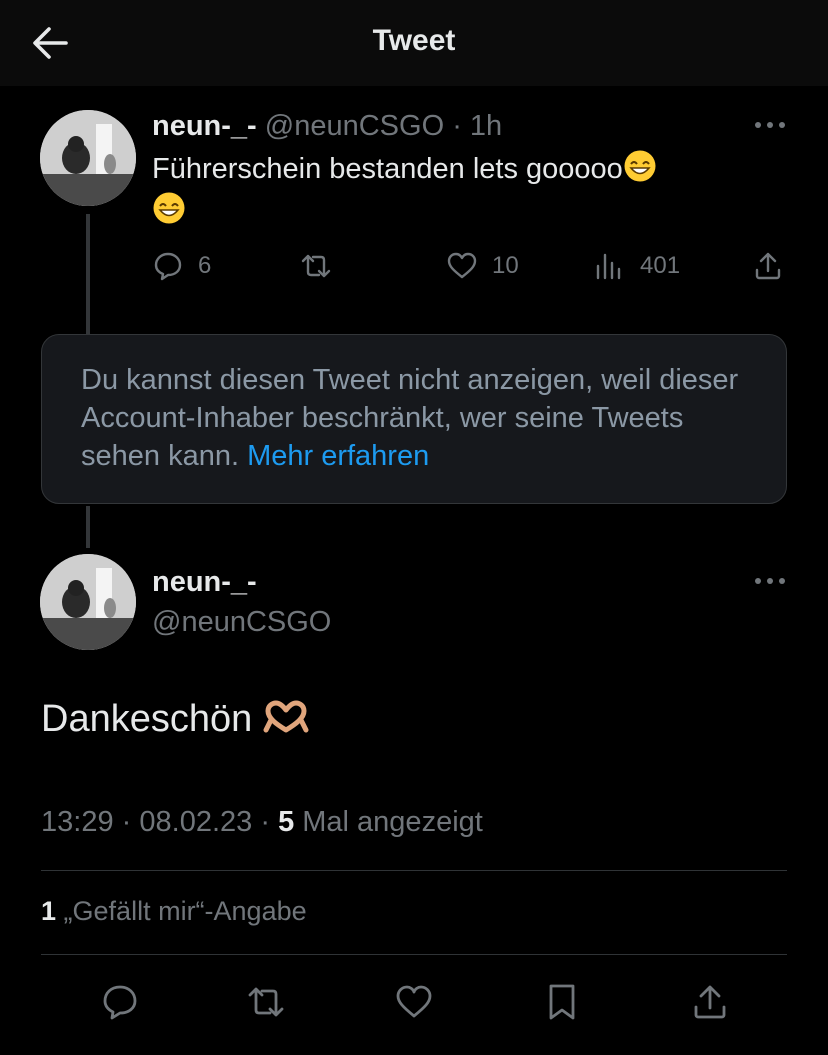 This screenshot has width=828, height=1055. I want to click on views-chart-icon, so click(608, 266).